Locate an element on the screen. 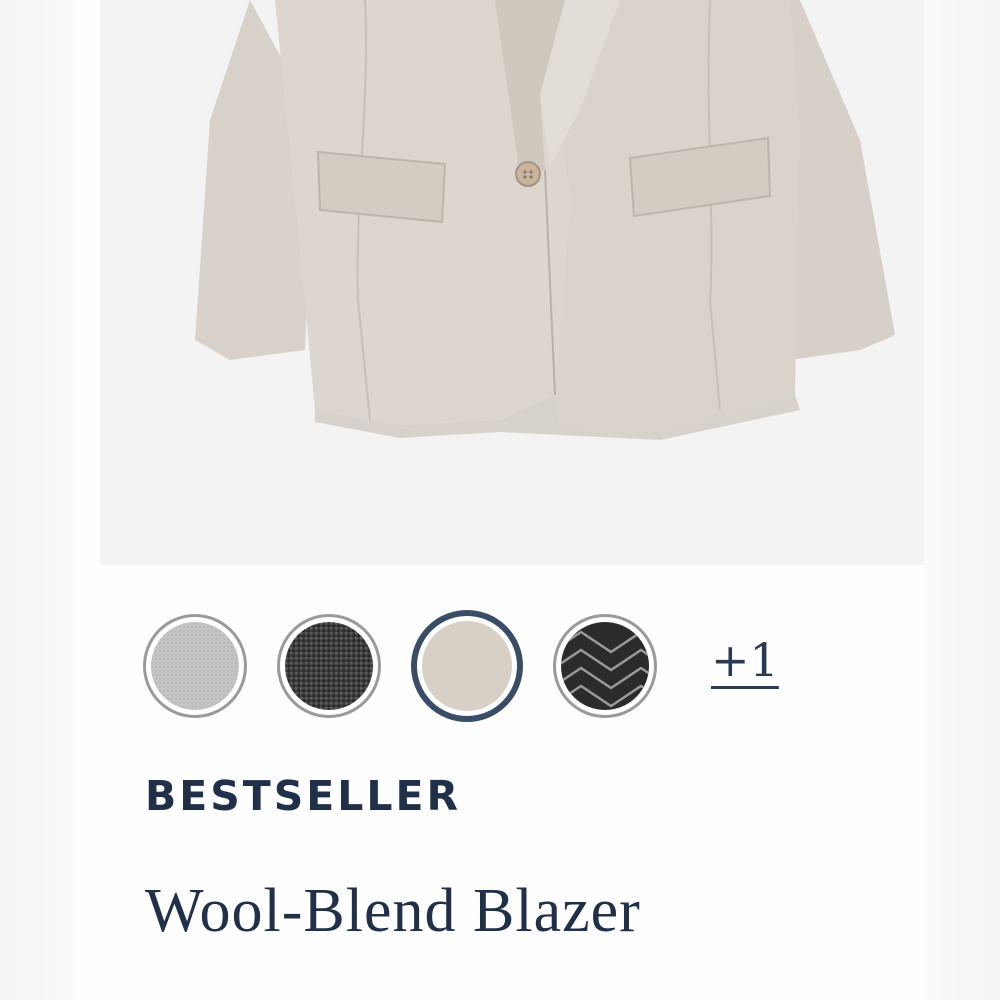  swatch-dark-grey-houndstooth is located at coordinates (329, 666).